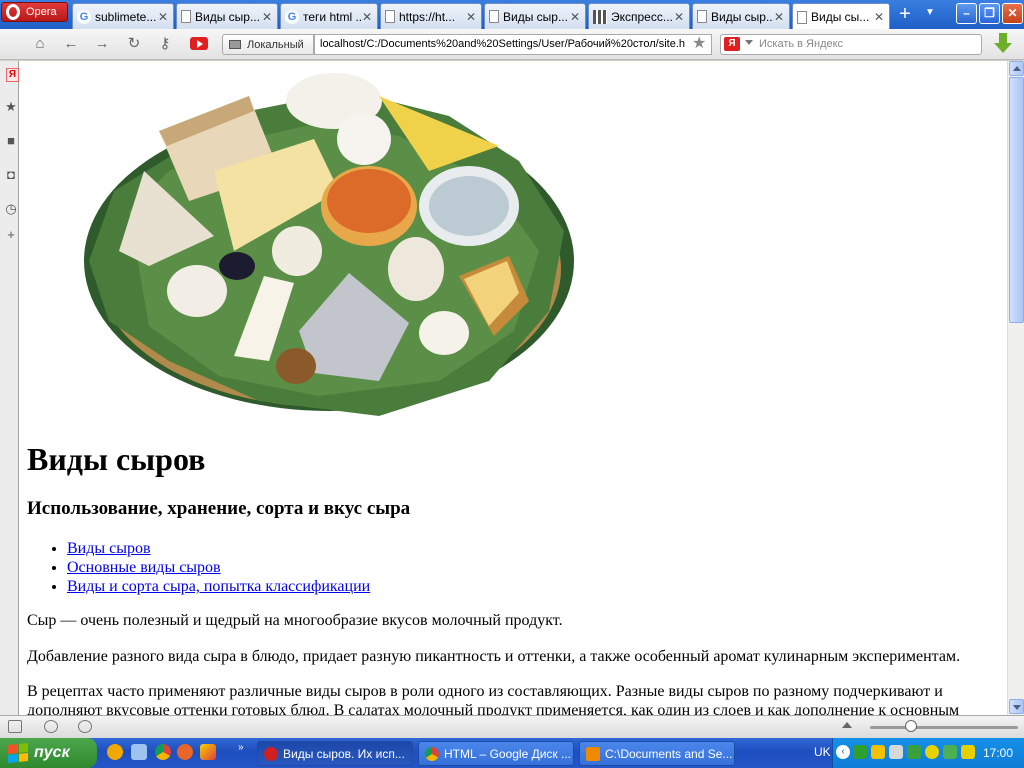 The image size is (1024, 768). I want to click on tab-1: G sublimete... ✕, so click(123, 16).